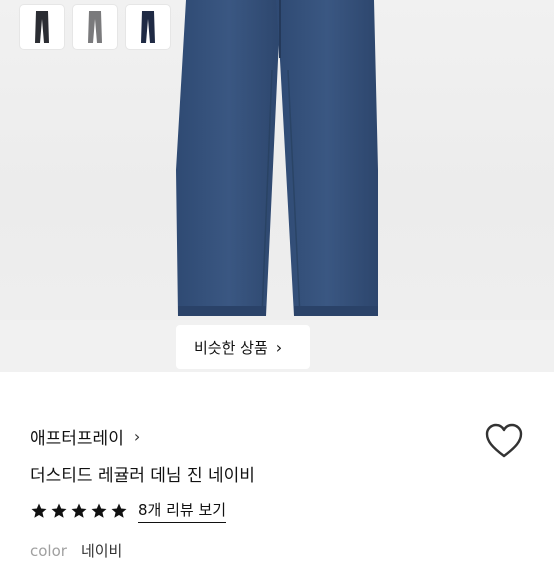  I want to click on rating-row: 8개 리뷰 보기, so click(128, 511).